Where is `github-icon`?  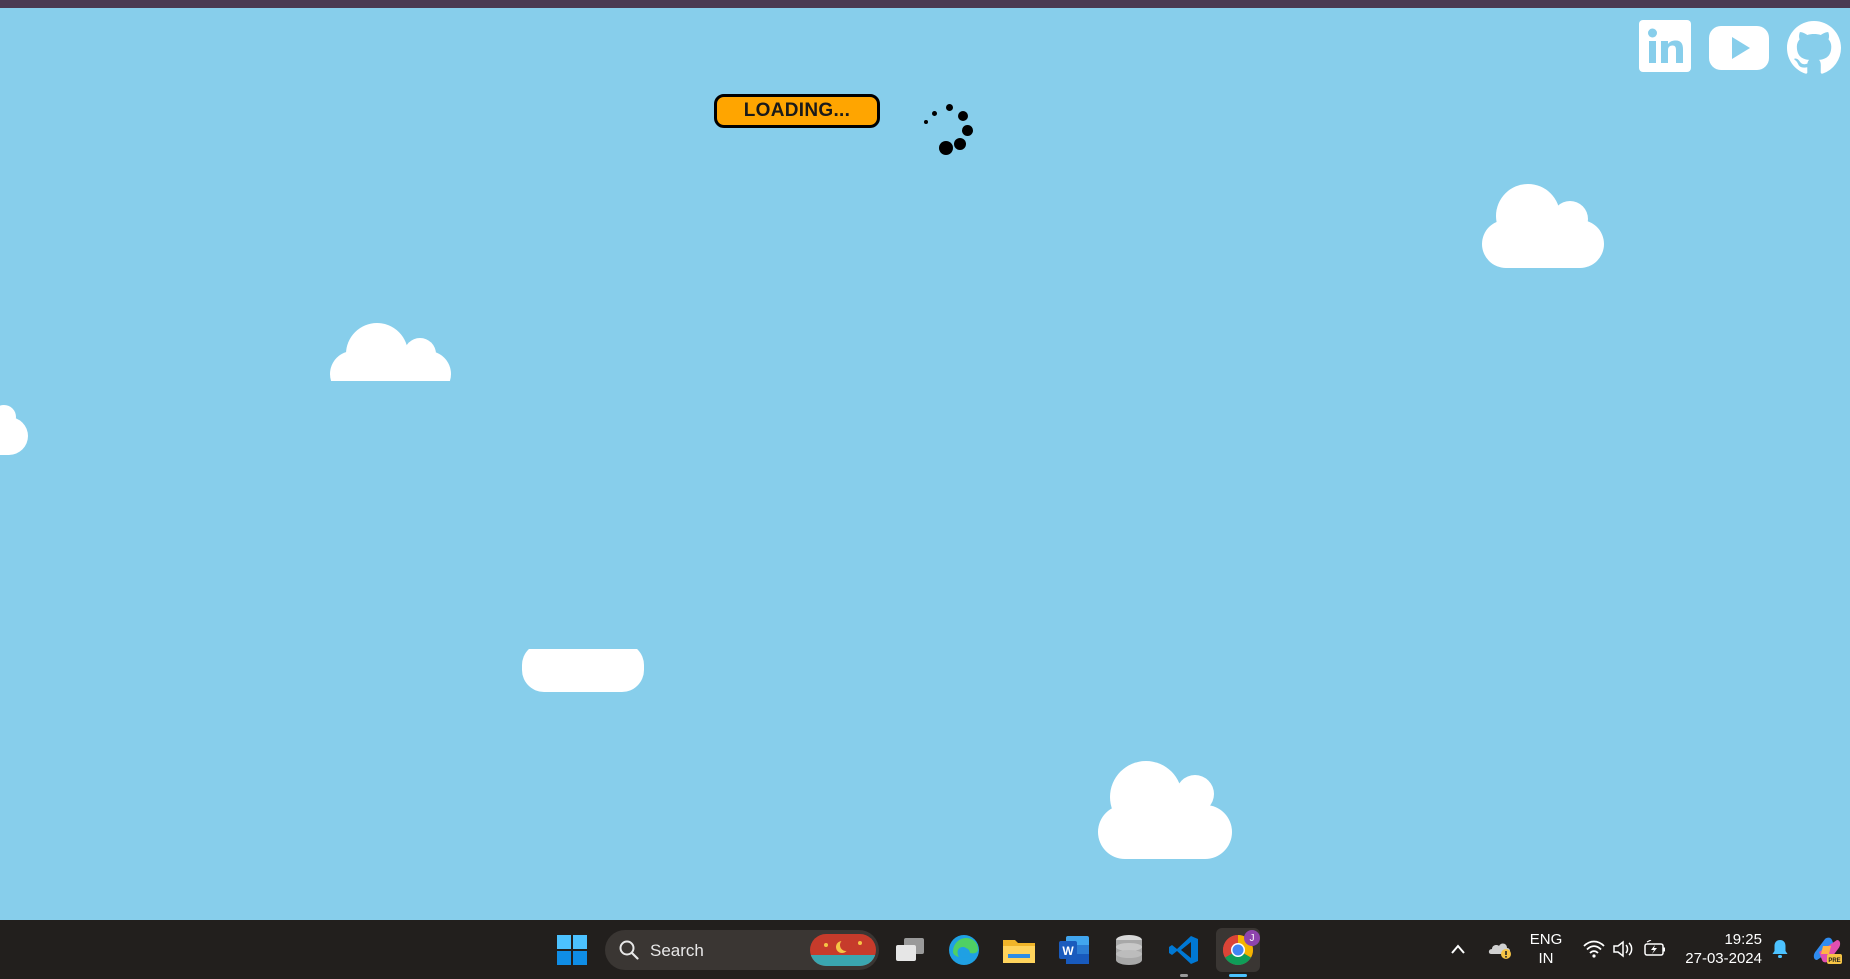 github-icon is located at coordinates (1814, 48).